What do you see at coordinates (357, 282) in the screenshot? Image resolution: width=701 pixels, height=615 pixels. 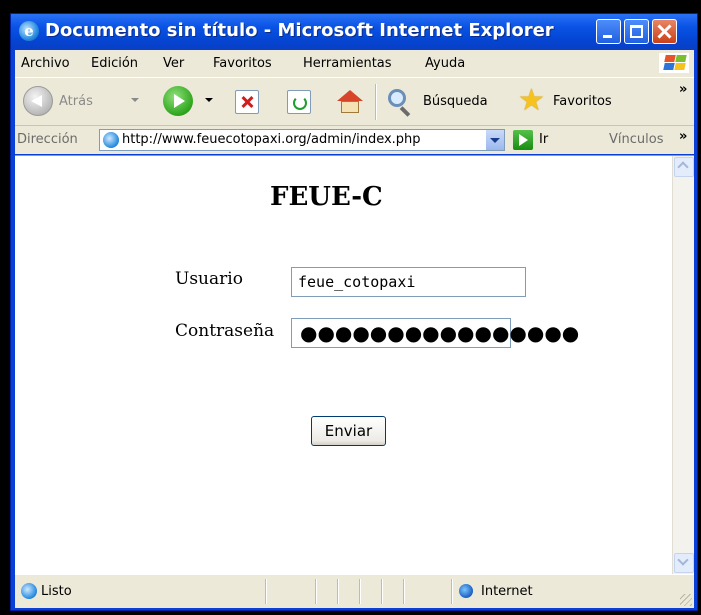 I see `username-value: feue_cotopaxi` at bounding box center [357, 282].